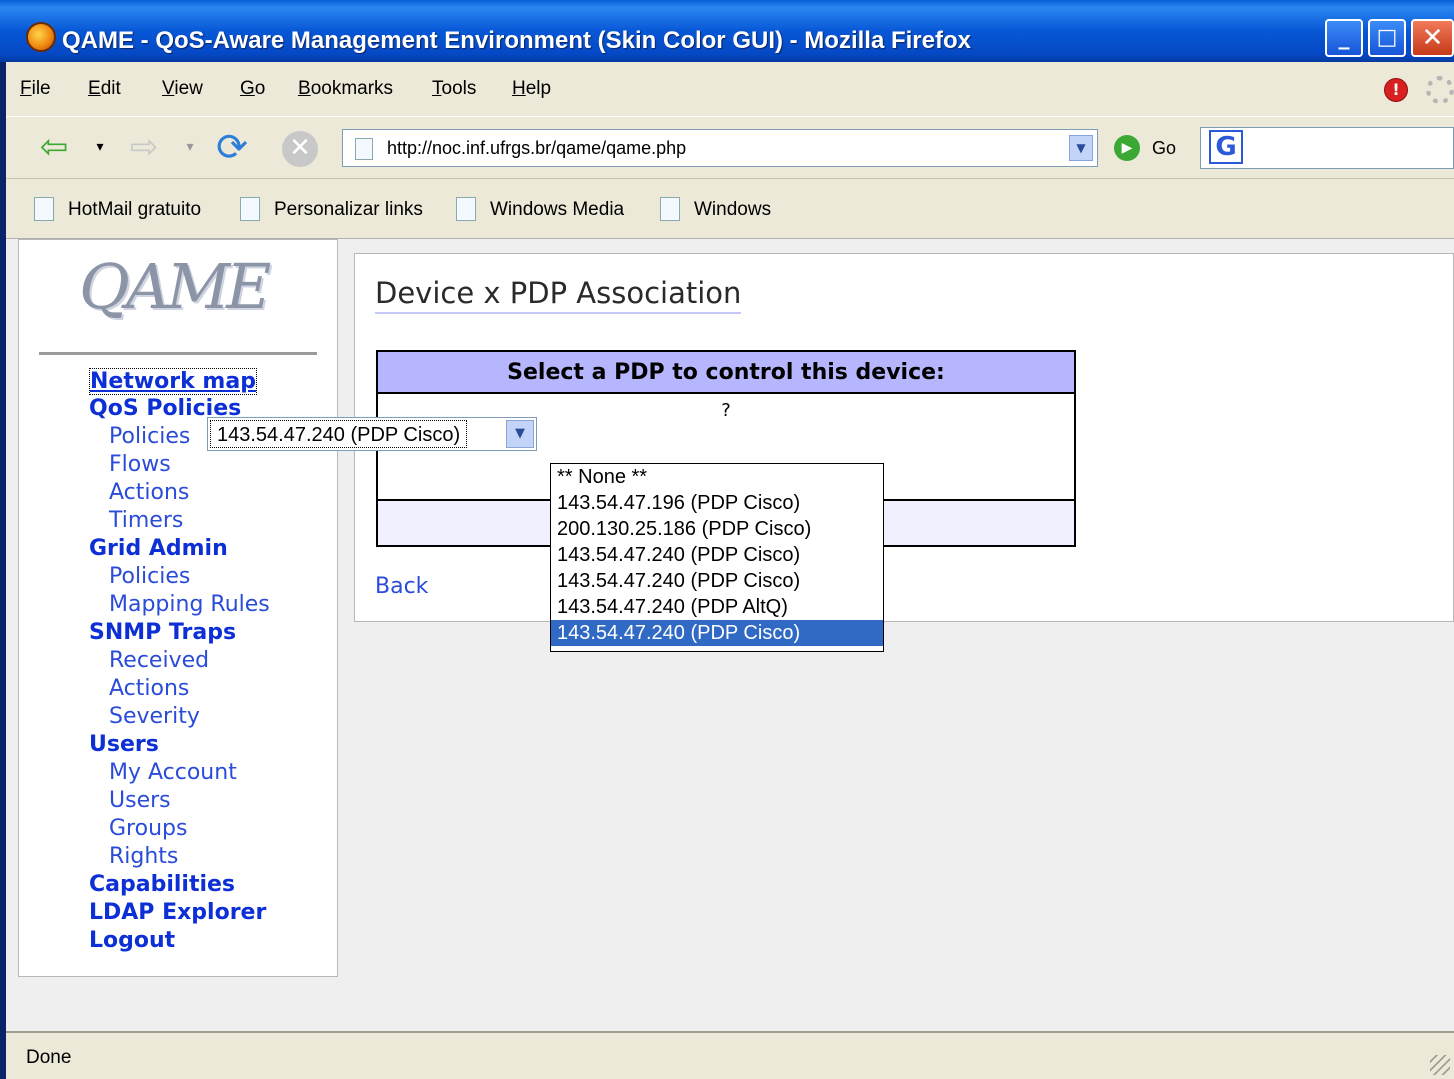  I want to click on status-bar: Done, so click(730, 1055).